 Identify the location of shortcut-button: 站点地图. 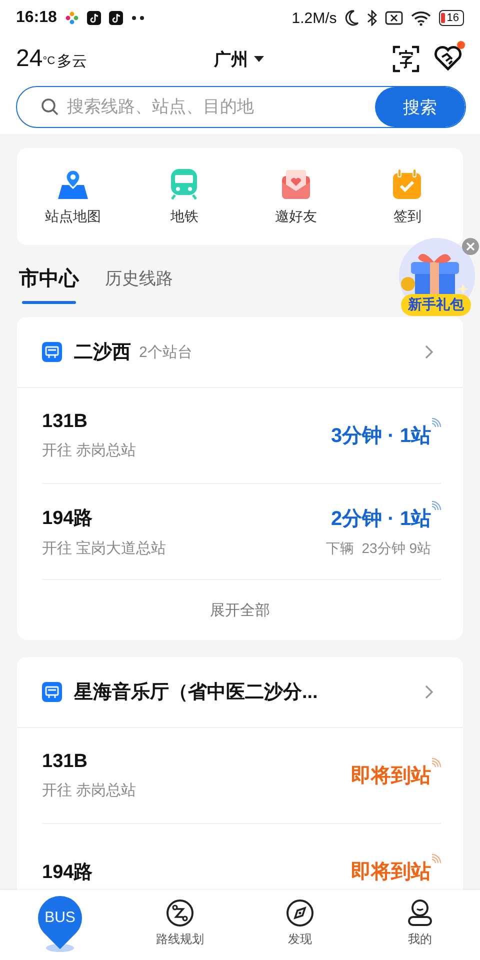
(72, 197).